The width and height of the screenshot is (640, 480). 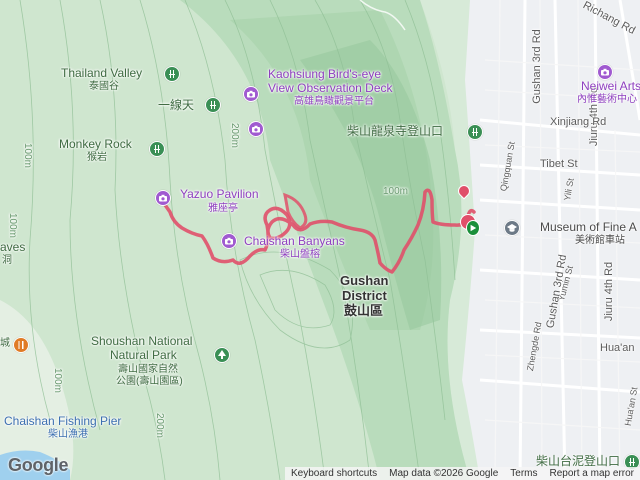 What do you see at coordinates (5, 343) in the screenshot?
I see `label-left-edge: 城` at bounding box center [5, 343].